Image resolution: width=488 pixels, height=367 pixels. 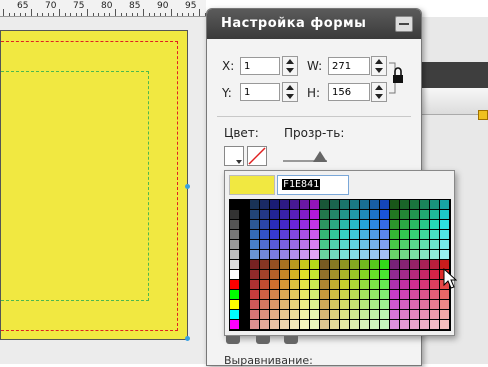 I want to click on no-color-icon, so click(x=257, y=156).